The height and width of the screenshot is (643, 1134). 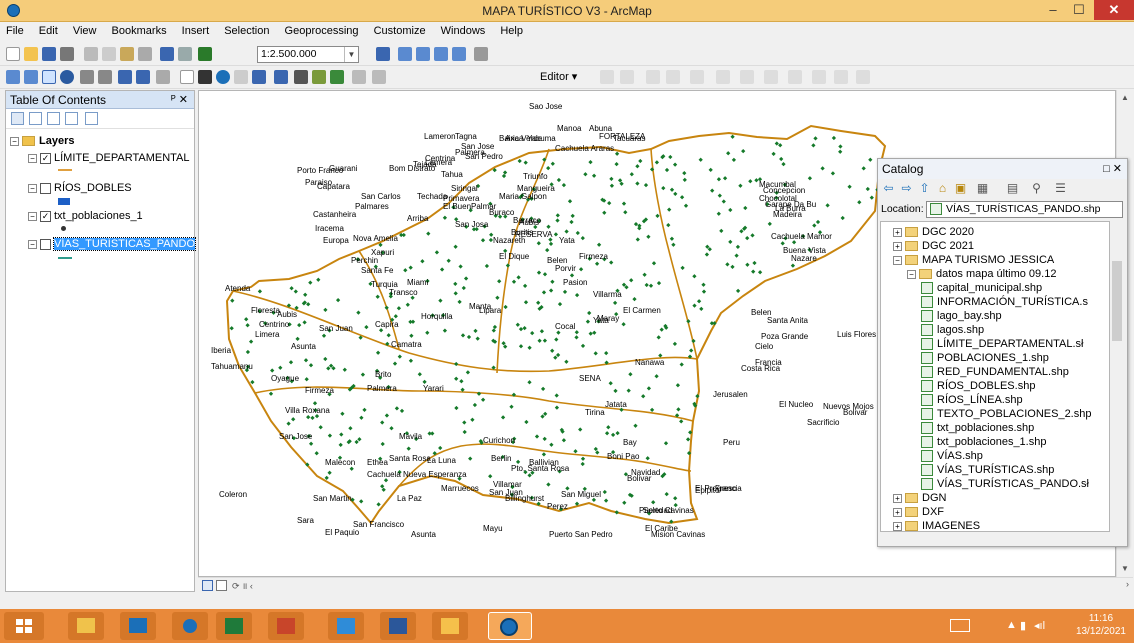 What do you see at coordinates (234, 626) in the screenshot?
I see `excel-icon` at bounding box center [234, 626].